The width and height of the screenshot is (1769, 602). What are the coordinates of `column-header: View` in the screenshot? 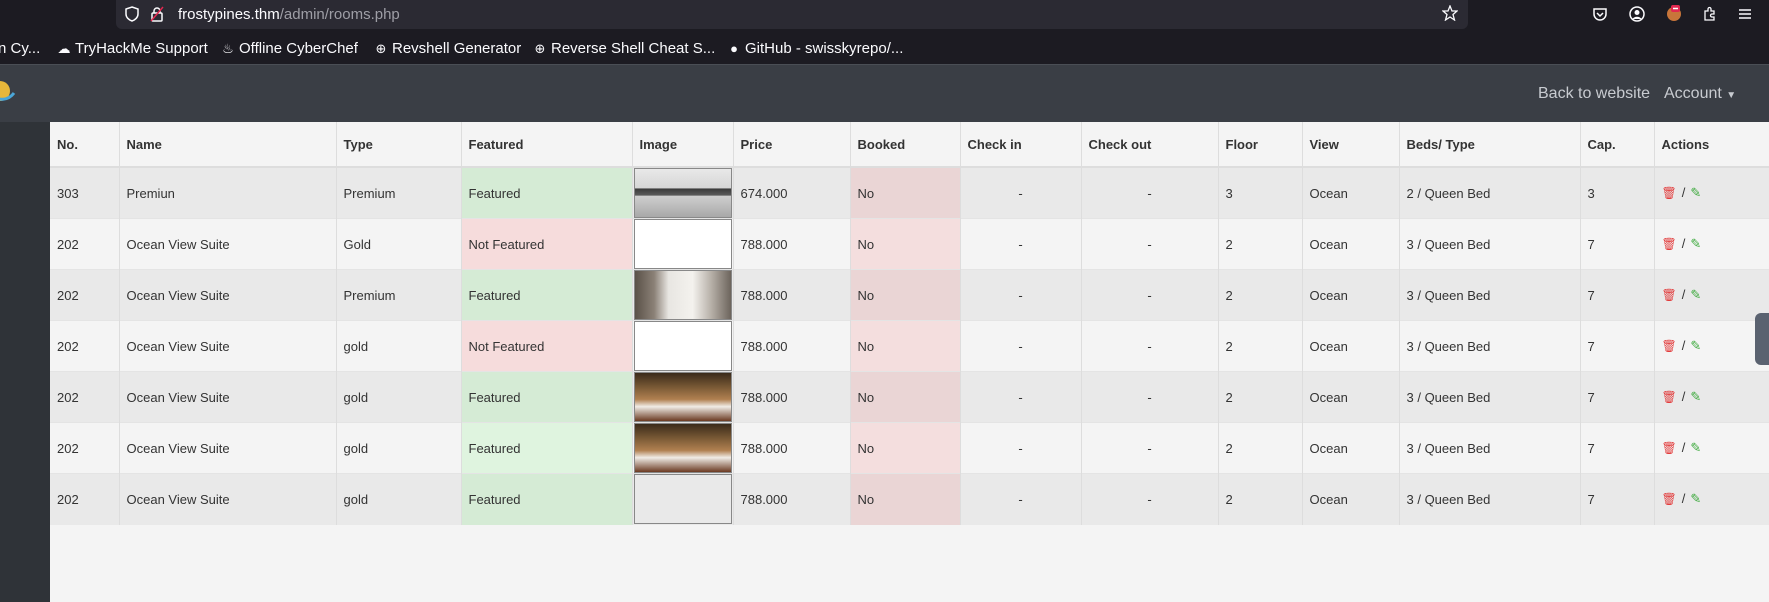 It's located at (1351, 145).